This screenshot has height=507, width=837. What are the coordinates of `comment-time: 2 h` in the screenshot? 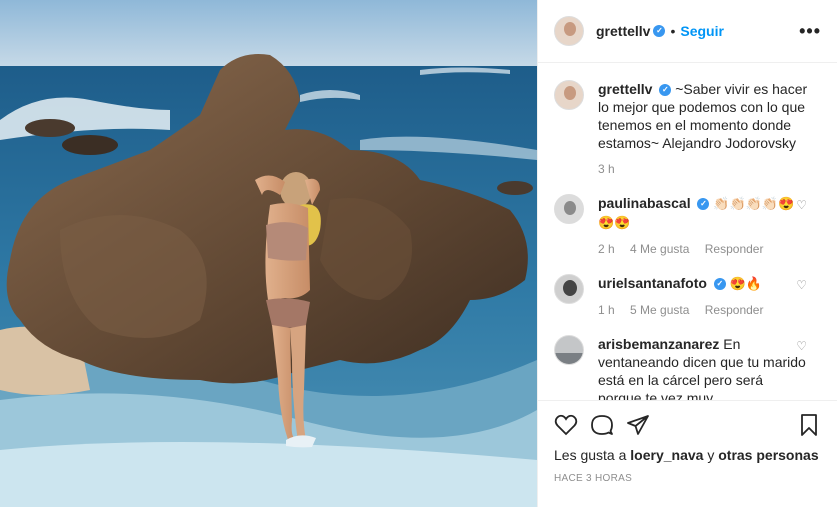 It's located at (606, 249).